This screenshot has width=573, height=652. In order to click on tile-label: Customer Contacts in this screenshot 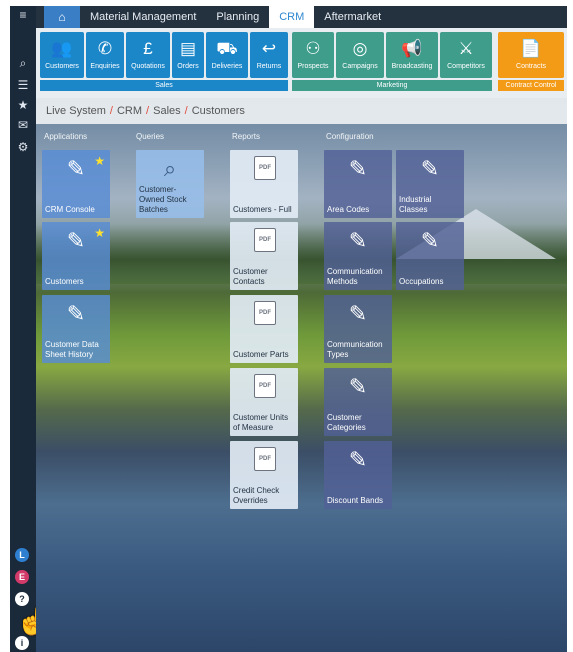, I will do `click(250, 276)`.